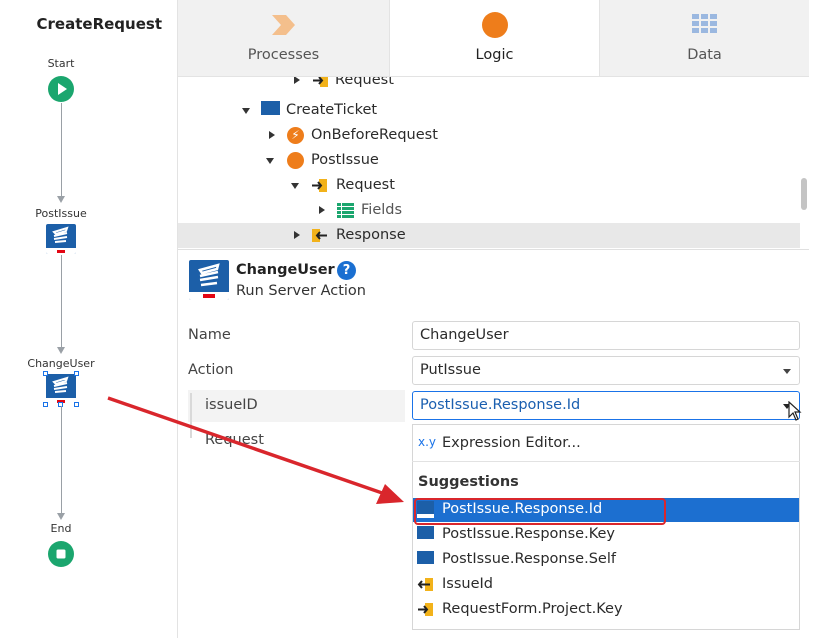 This screenshot has height=638, width=827. Describe the element at coordinates (283, 38) in the screenshot. I see `tab-processes: Processes` at that location.